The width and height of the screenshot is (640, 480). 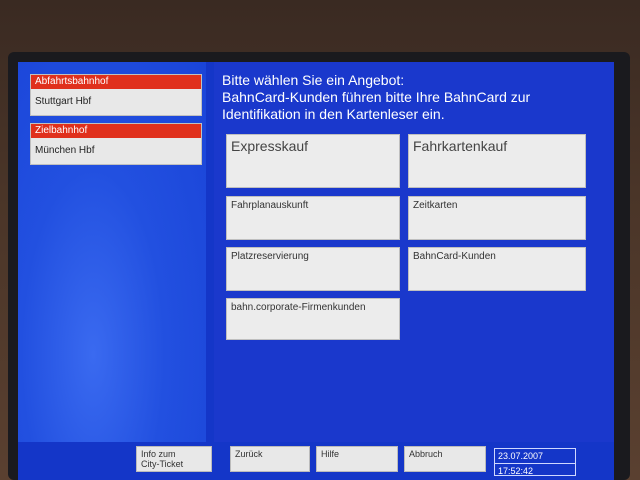 I want to click on date-text: 23.07.2007, so click(x=521, y=456).